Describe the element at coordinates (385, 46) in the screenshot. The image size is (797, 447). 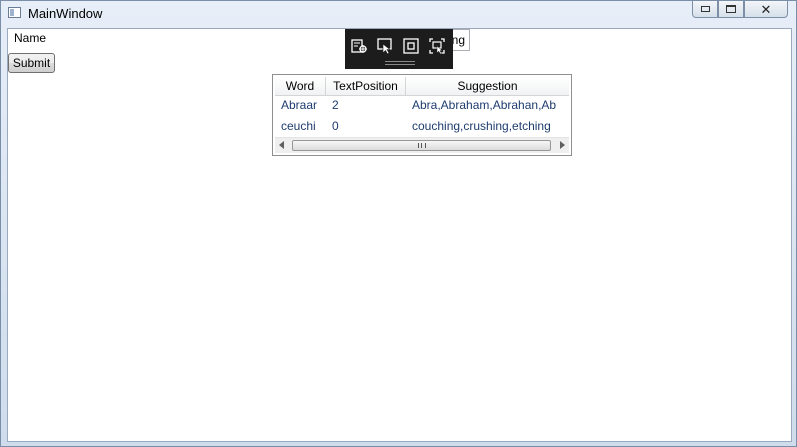
I see `pointer-select-icon` at that location.